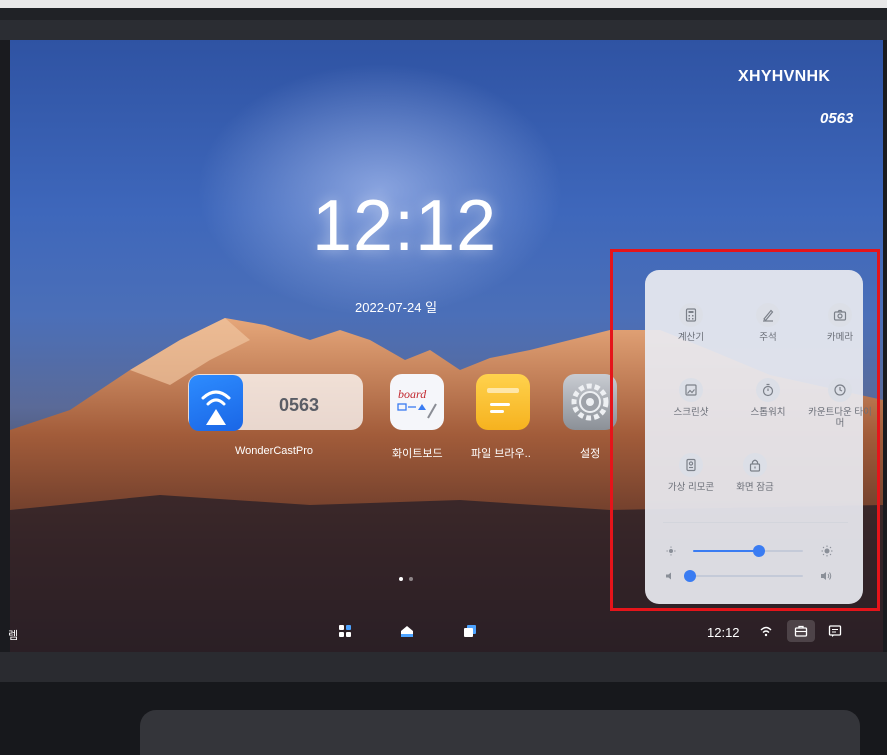 The height and width of the screenshot is (755, 887). I want to click on toolbox-icon, so click(801, 631).